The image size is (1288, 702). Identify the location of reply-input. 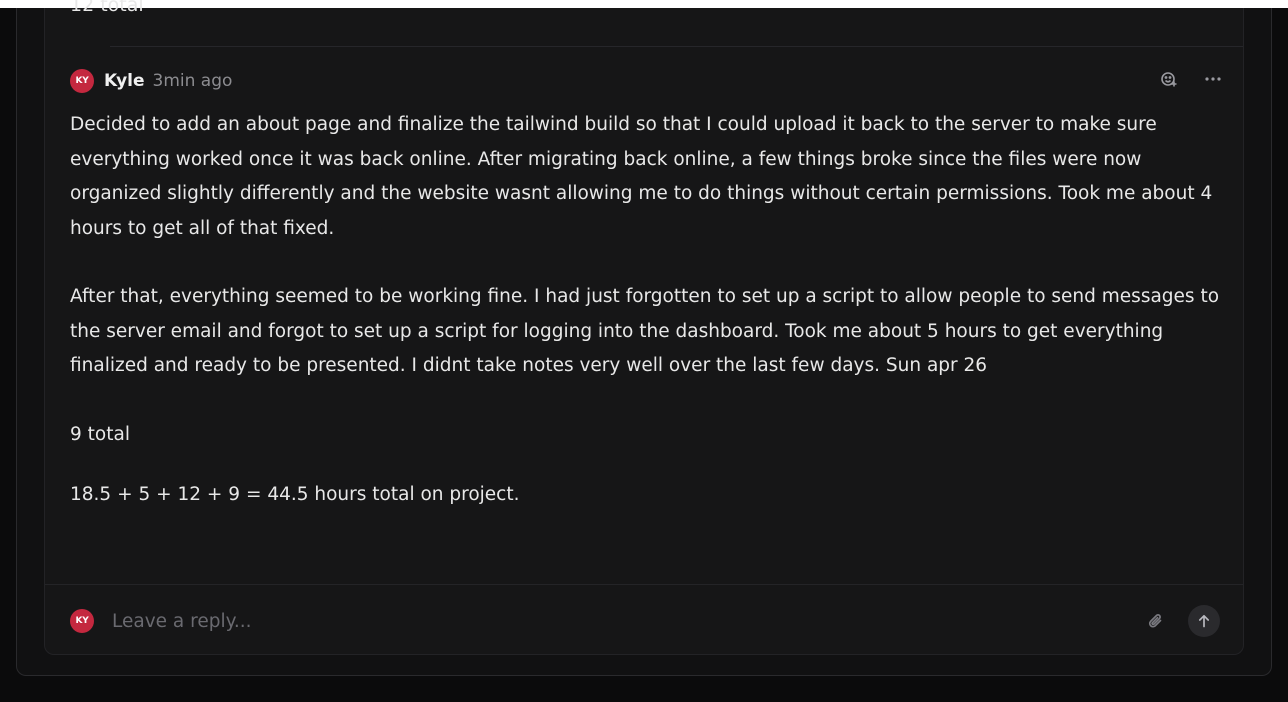
(626, 621).